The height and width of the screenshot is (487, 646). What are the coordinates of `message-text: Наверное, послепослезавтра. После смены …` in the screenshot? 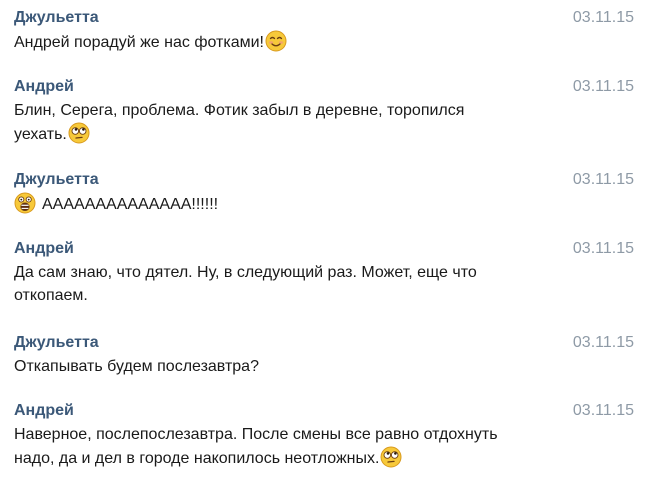 It's located at (256, 446).